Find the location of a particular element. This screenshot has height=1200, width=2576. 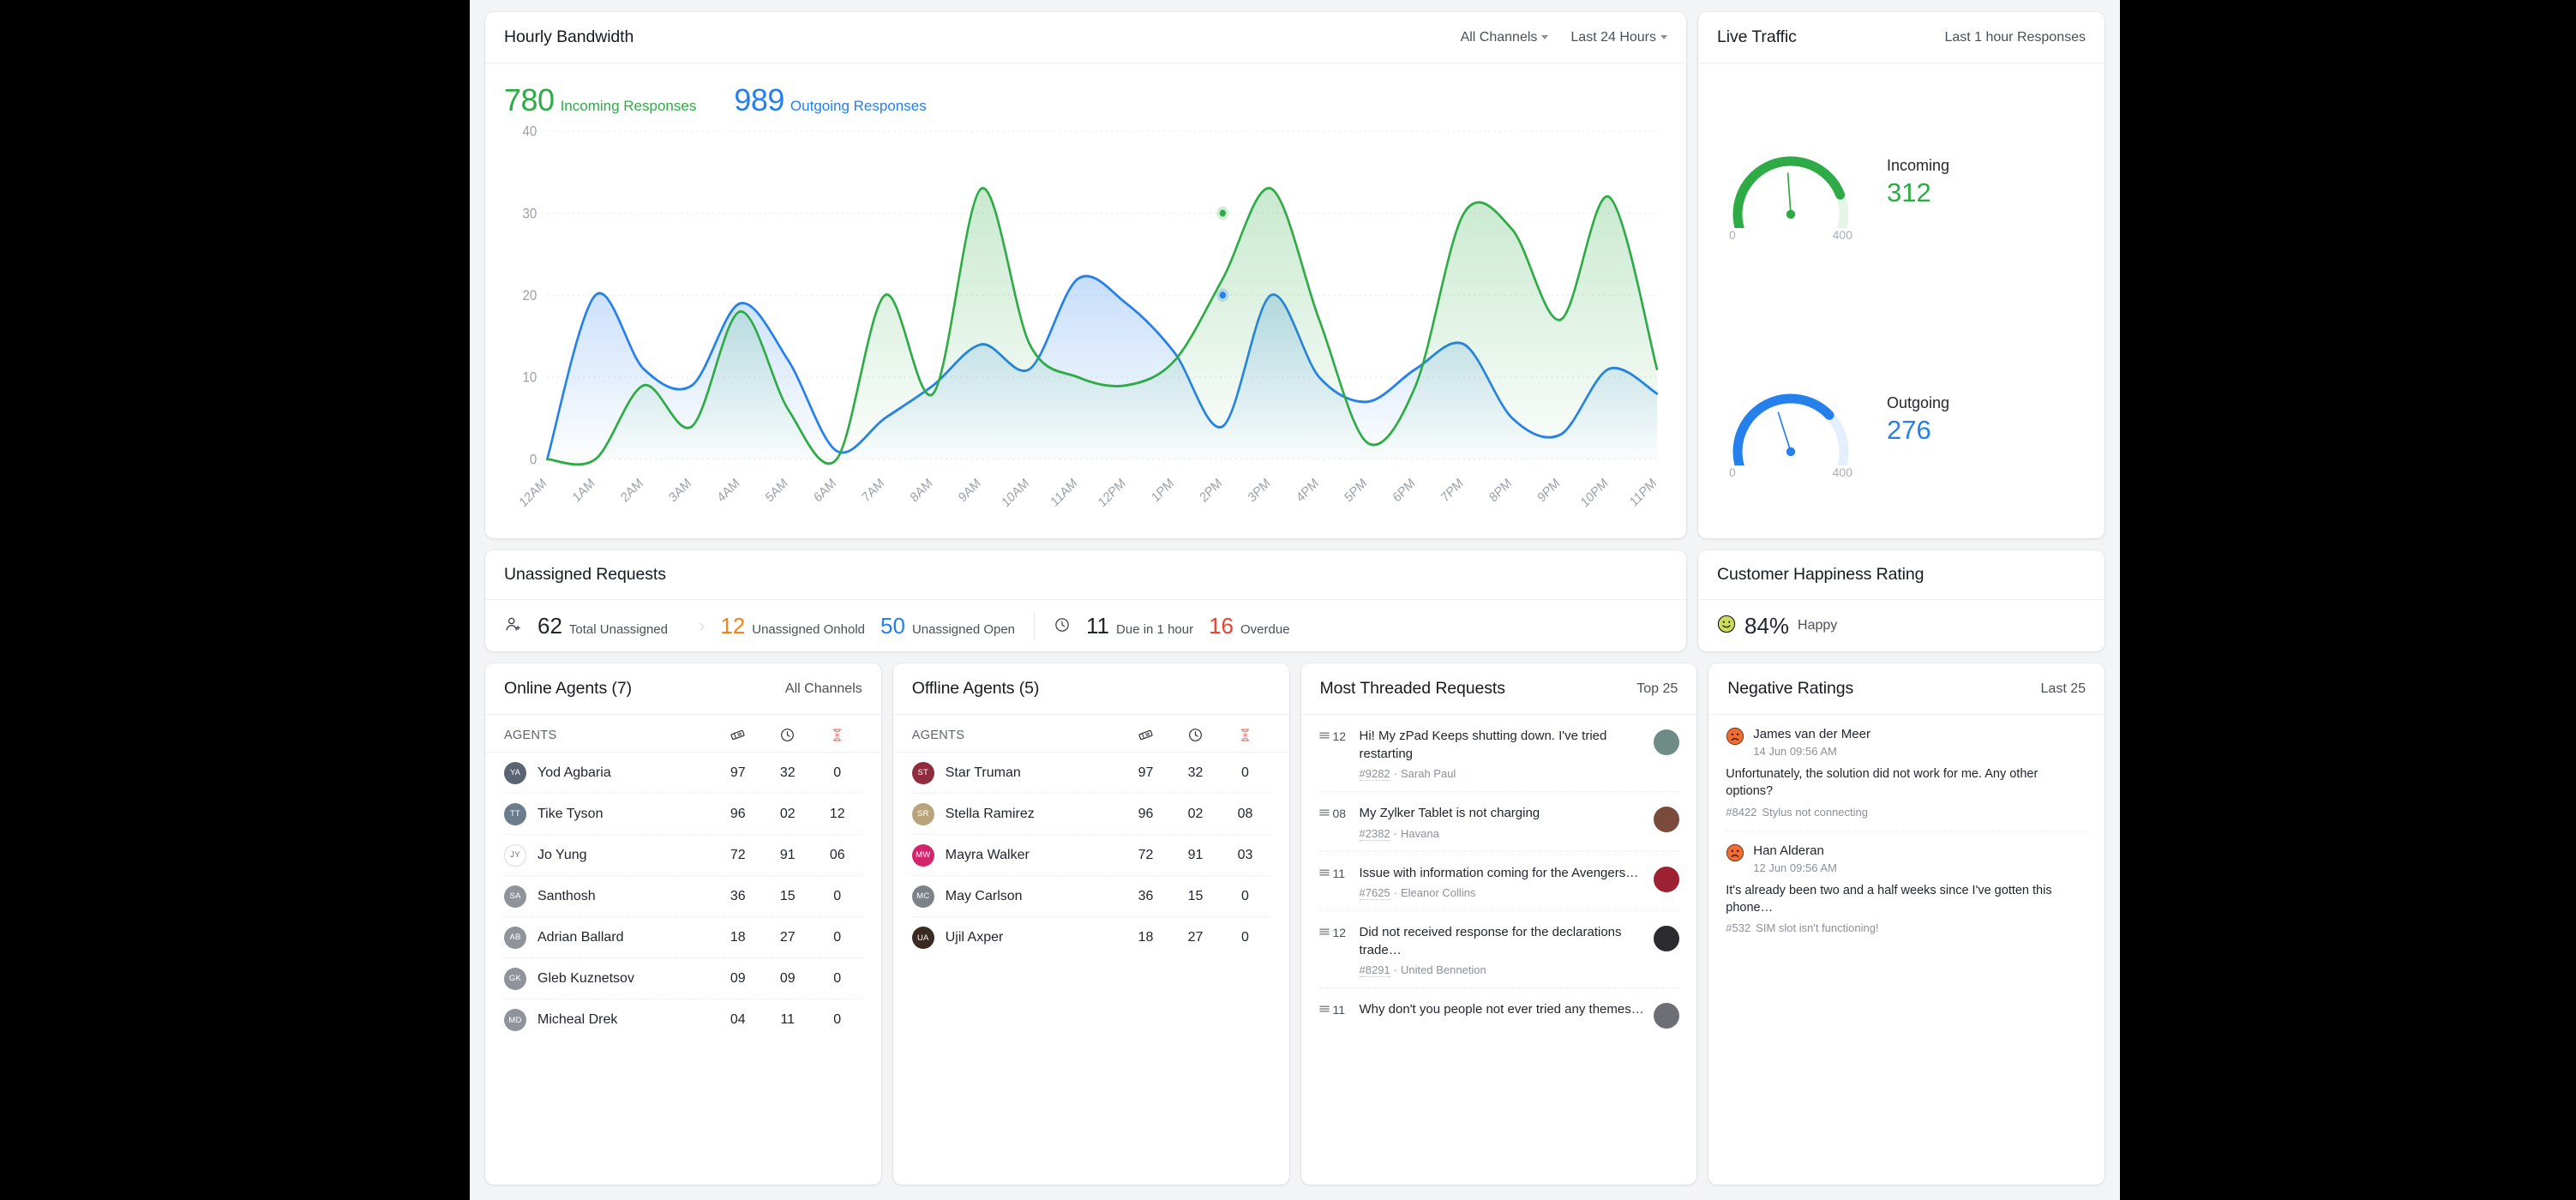

table-row: MC May Carlson 36 15 0 is located at coordinates (1090, 896).